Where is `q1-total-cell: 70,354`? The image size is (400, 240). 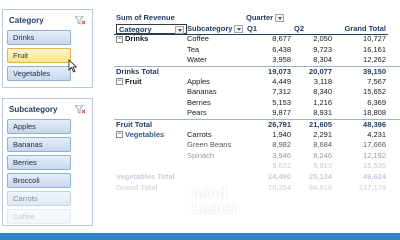 q1-total-cell: 70,354 is located at coordinates (279, 187).